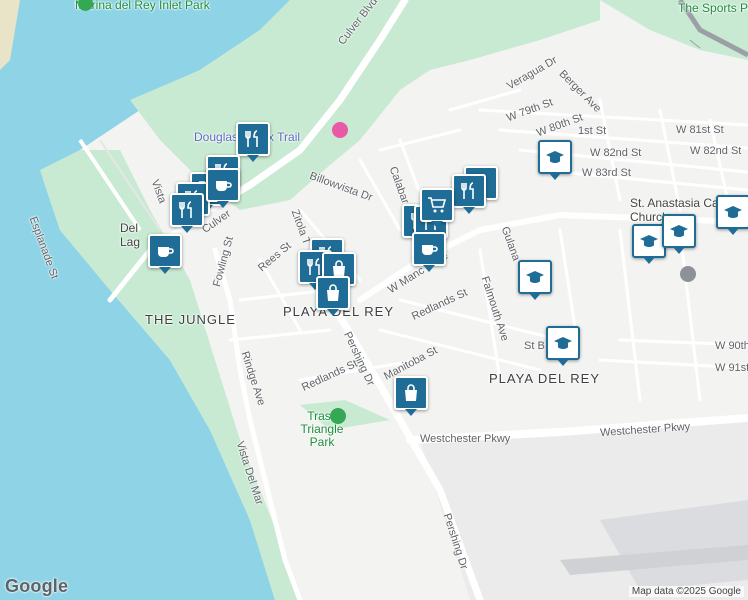 The image size is (748, 600). What do you see at coordinates (716, 151) in the screenshot?
I see `w82b-label: W 82nd St` at bounding box center [716, 151].